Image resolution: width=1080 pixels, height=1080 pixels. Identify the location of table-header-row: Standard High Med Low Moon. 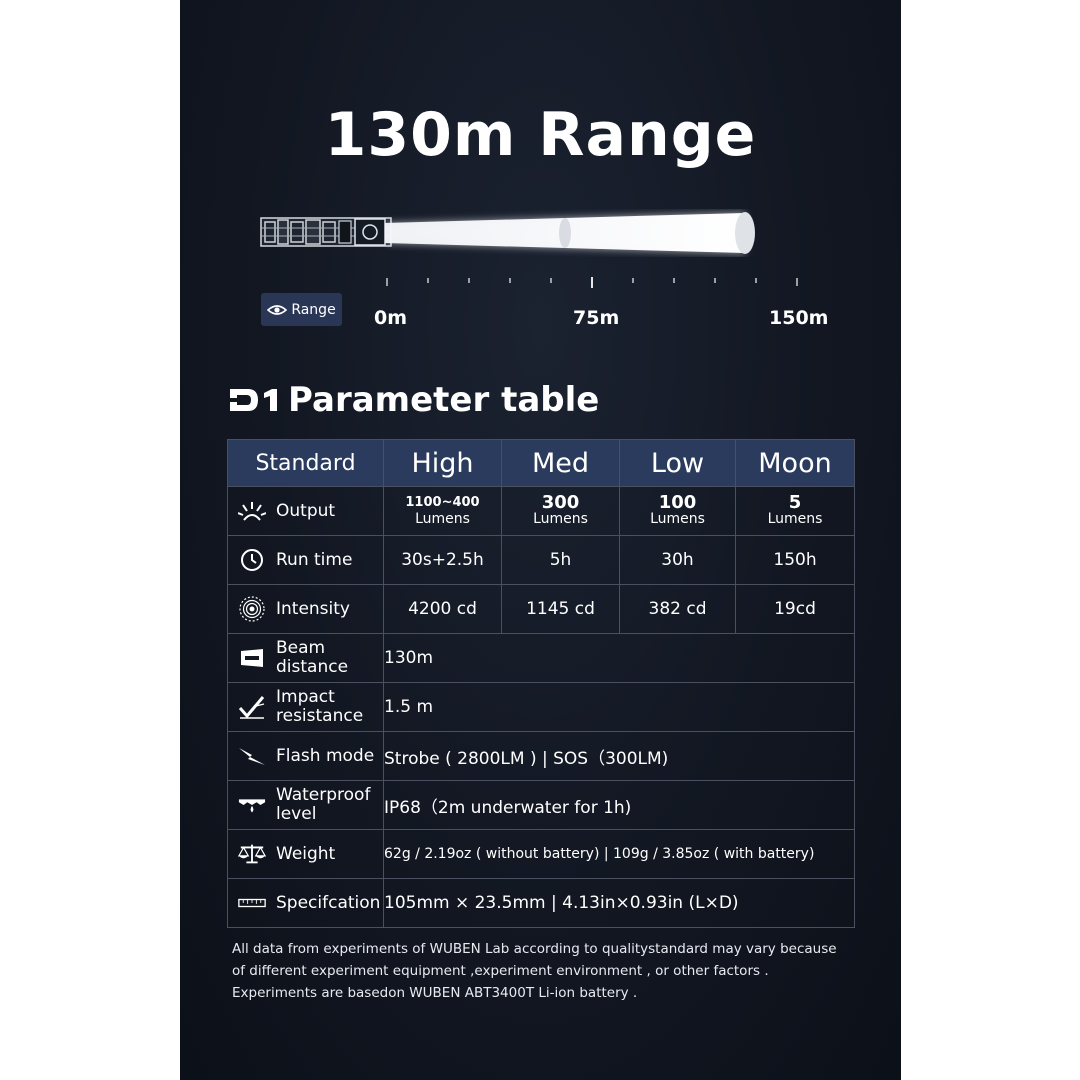
(541, 463).